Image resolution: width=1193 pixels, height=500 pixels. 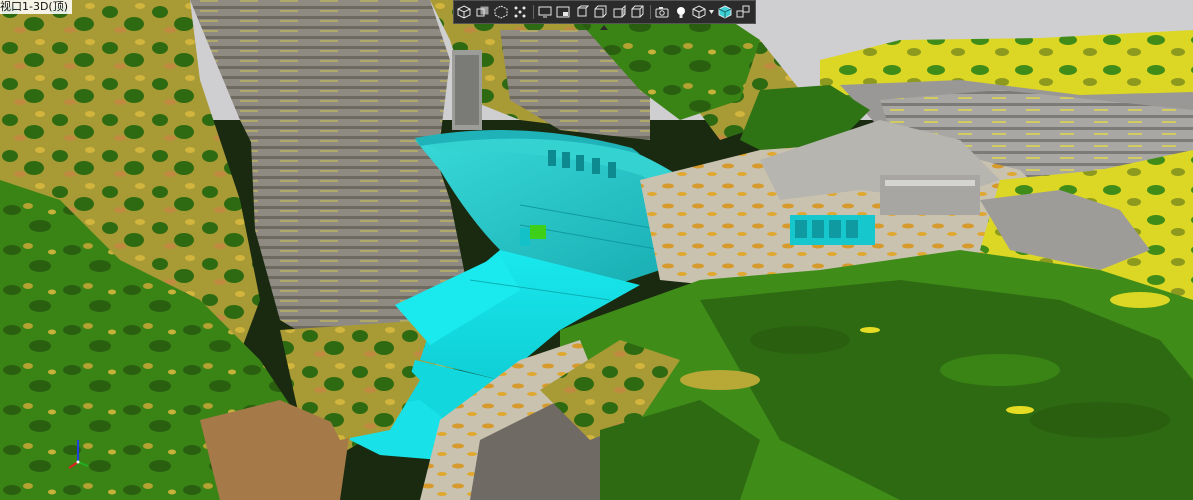 I want to click on viewport-title: 视口1-3D(顶), so click(x=36, y=7).